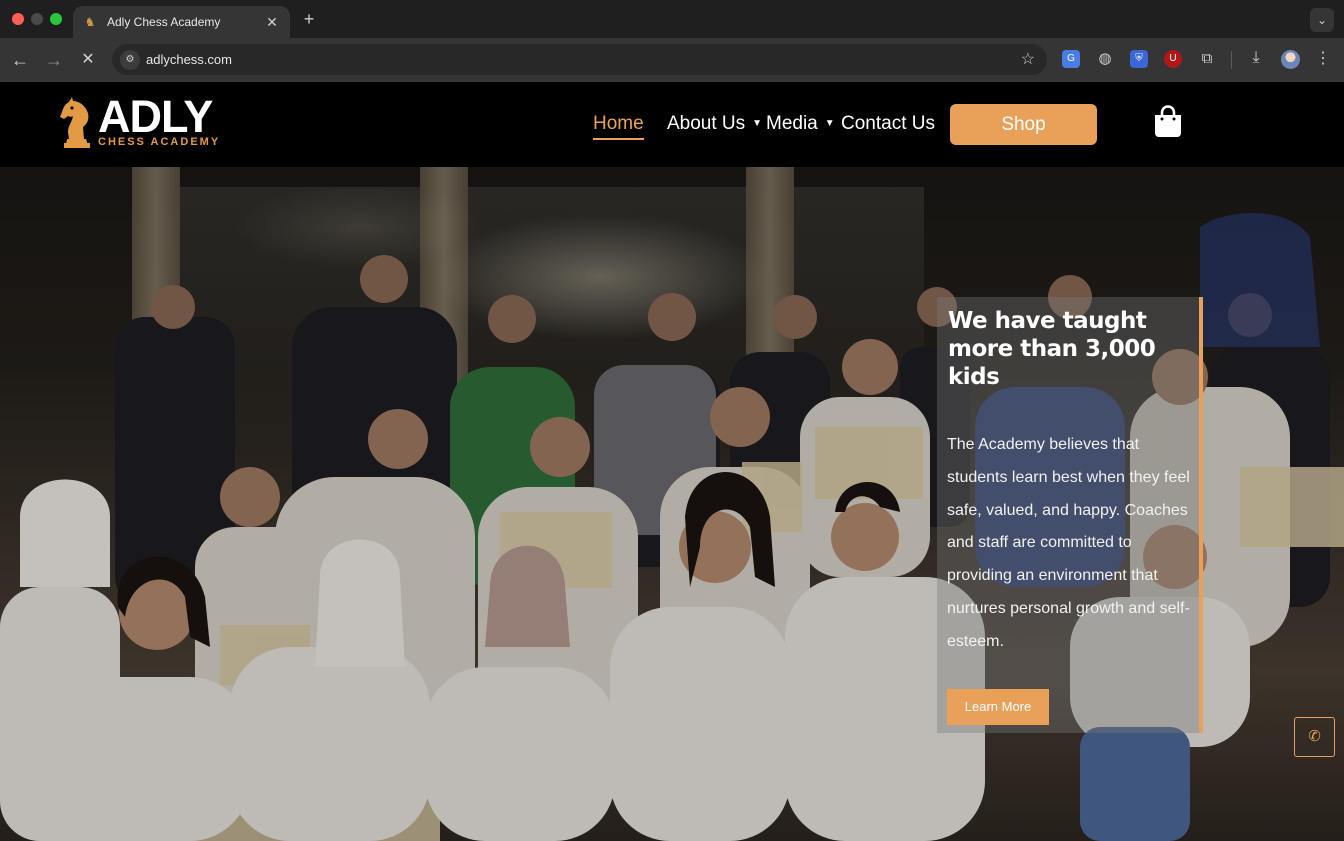 Image resolution: width=1344 pixels, height=841 pixels. What do you see at coordinates (1207, 59) in the screenshot?
I see `extensions-puzzle-icon: ⧉` at bounding box center [1207, 59].